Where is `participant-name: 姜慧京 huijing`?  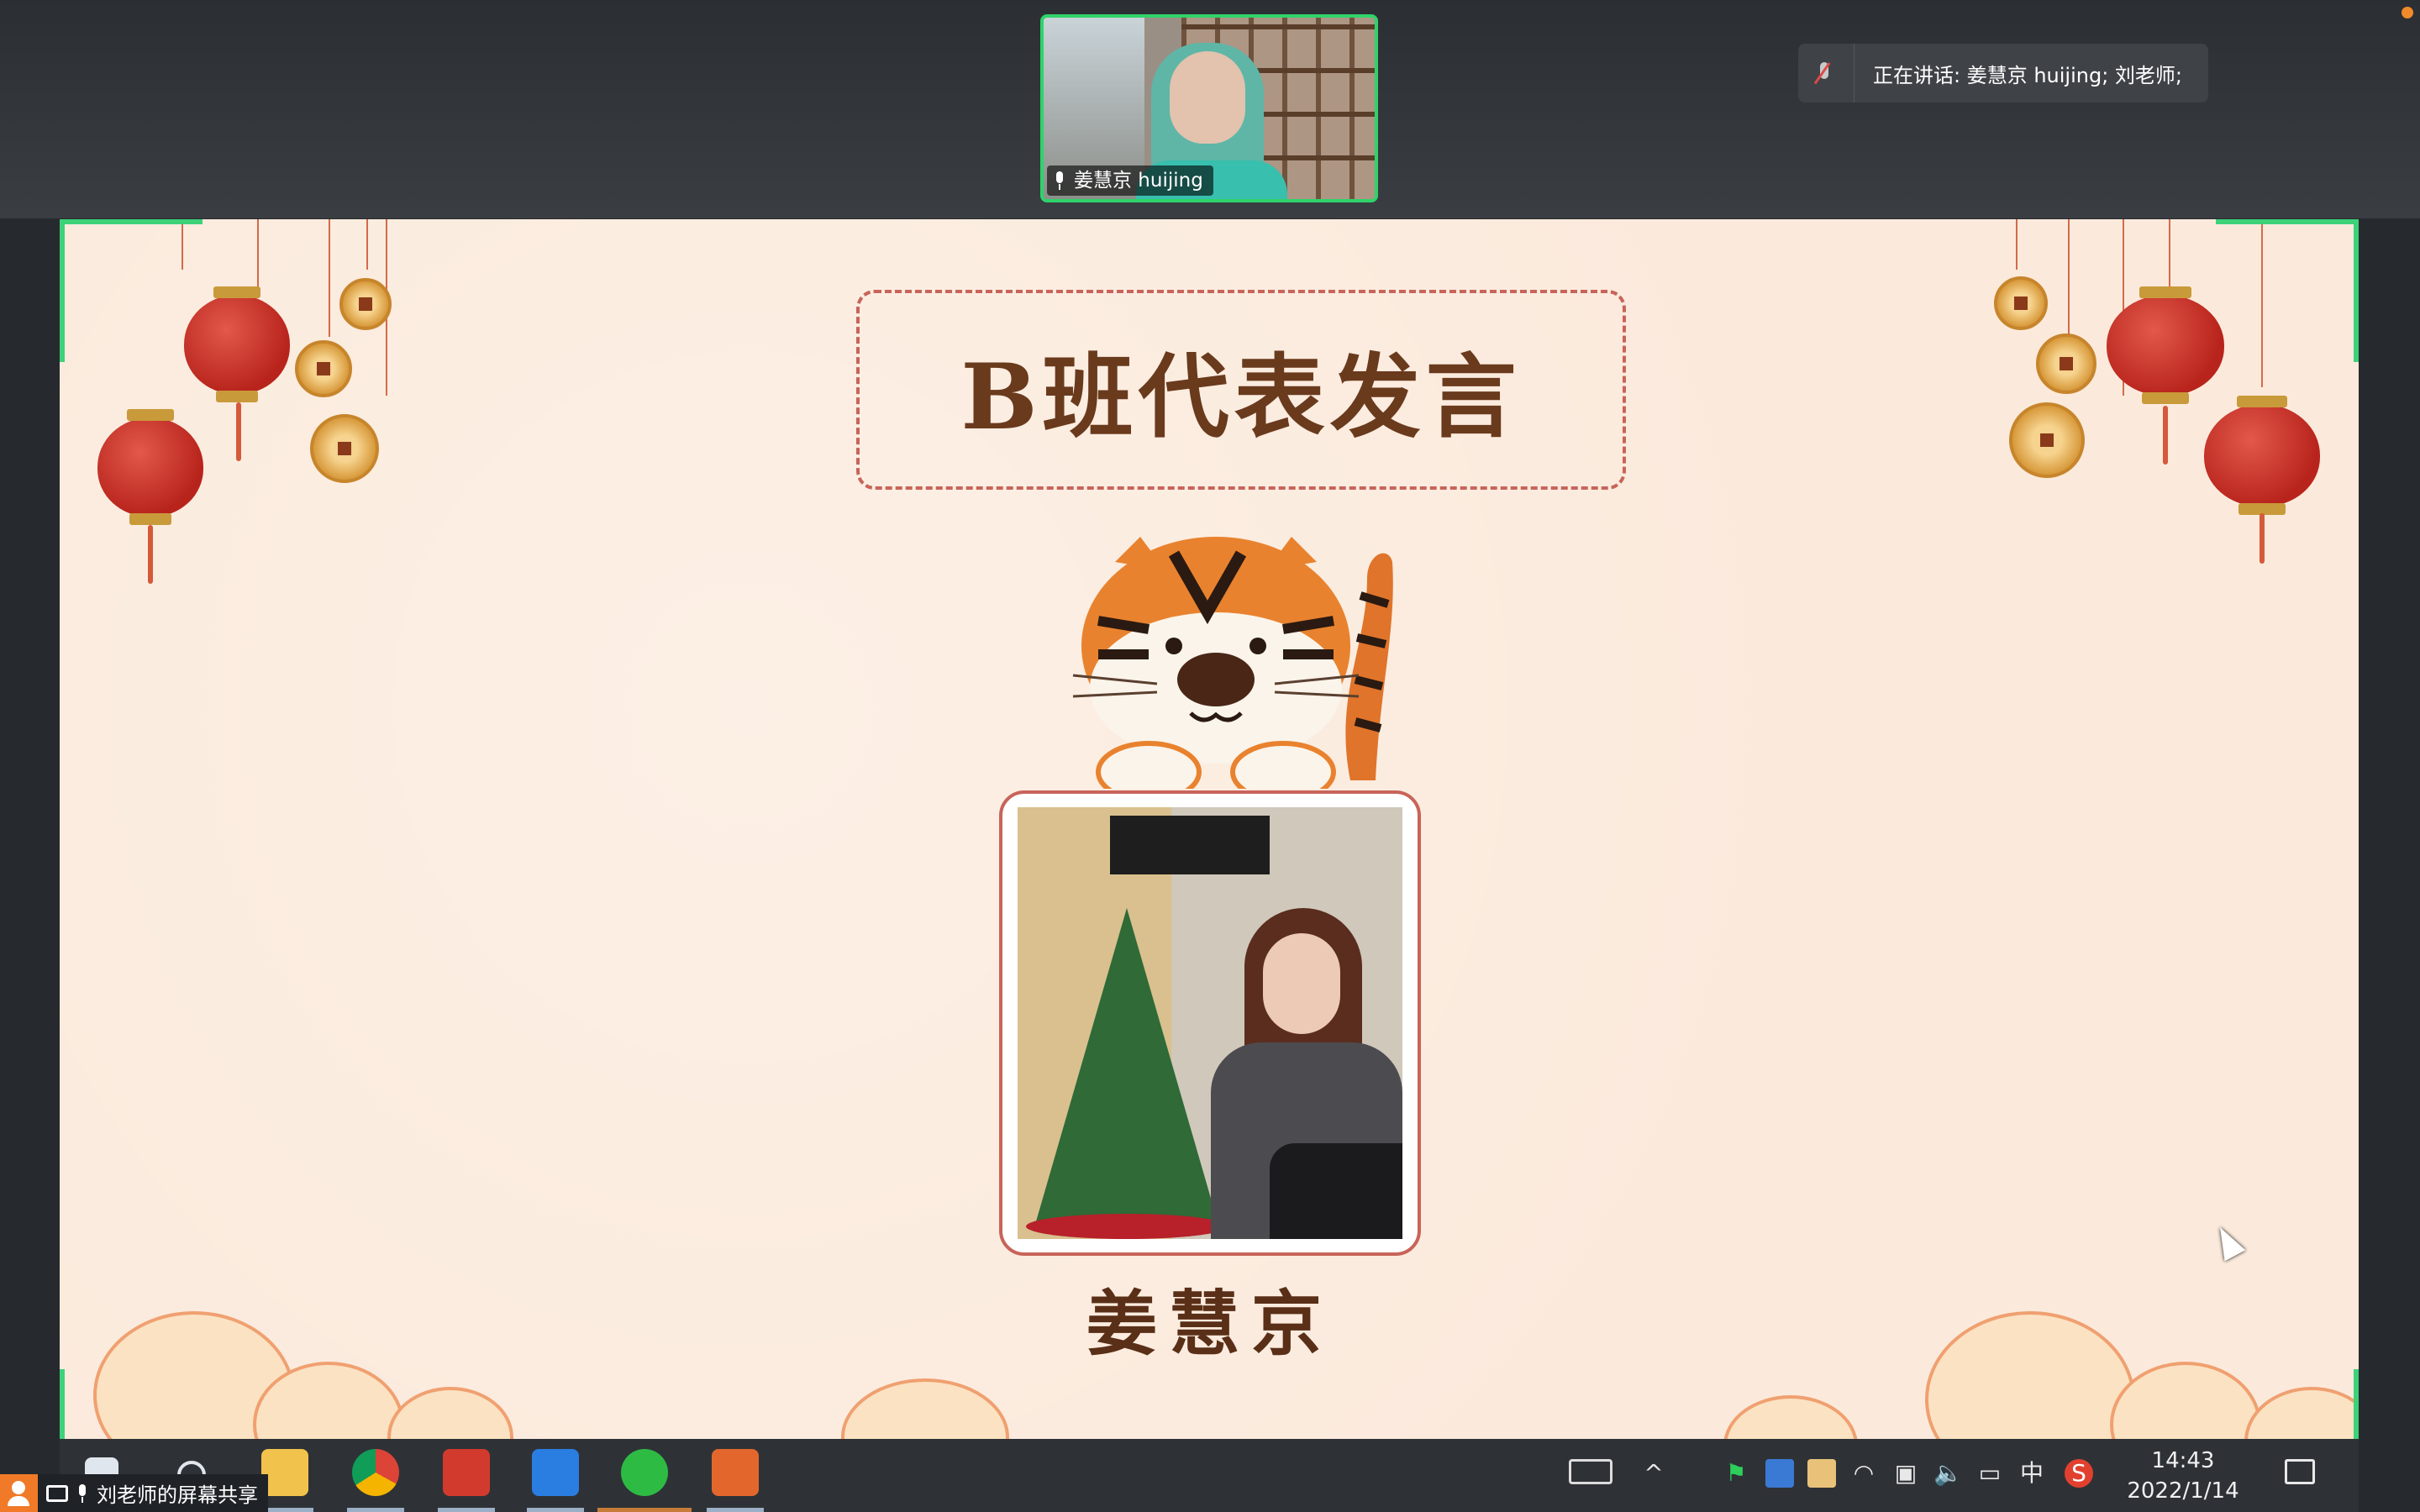 participant-name: 姜慧京 huijing is located at coordinates (1138, 181).